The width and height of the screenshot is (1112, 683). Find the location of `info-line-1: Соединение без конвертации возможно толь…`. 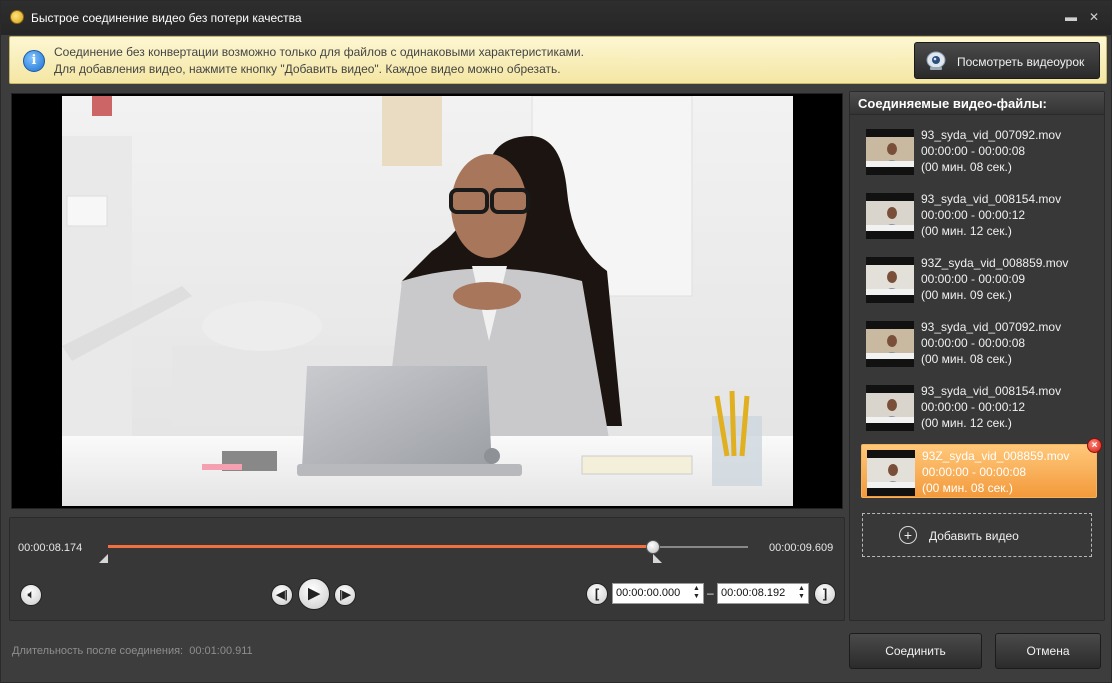

info-line-1: Соединение без конвертации возможно толь… is located at coordinates (319, 52).